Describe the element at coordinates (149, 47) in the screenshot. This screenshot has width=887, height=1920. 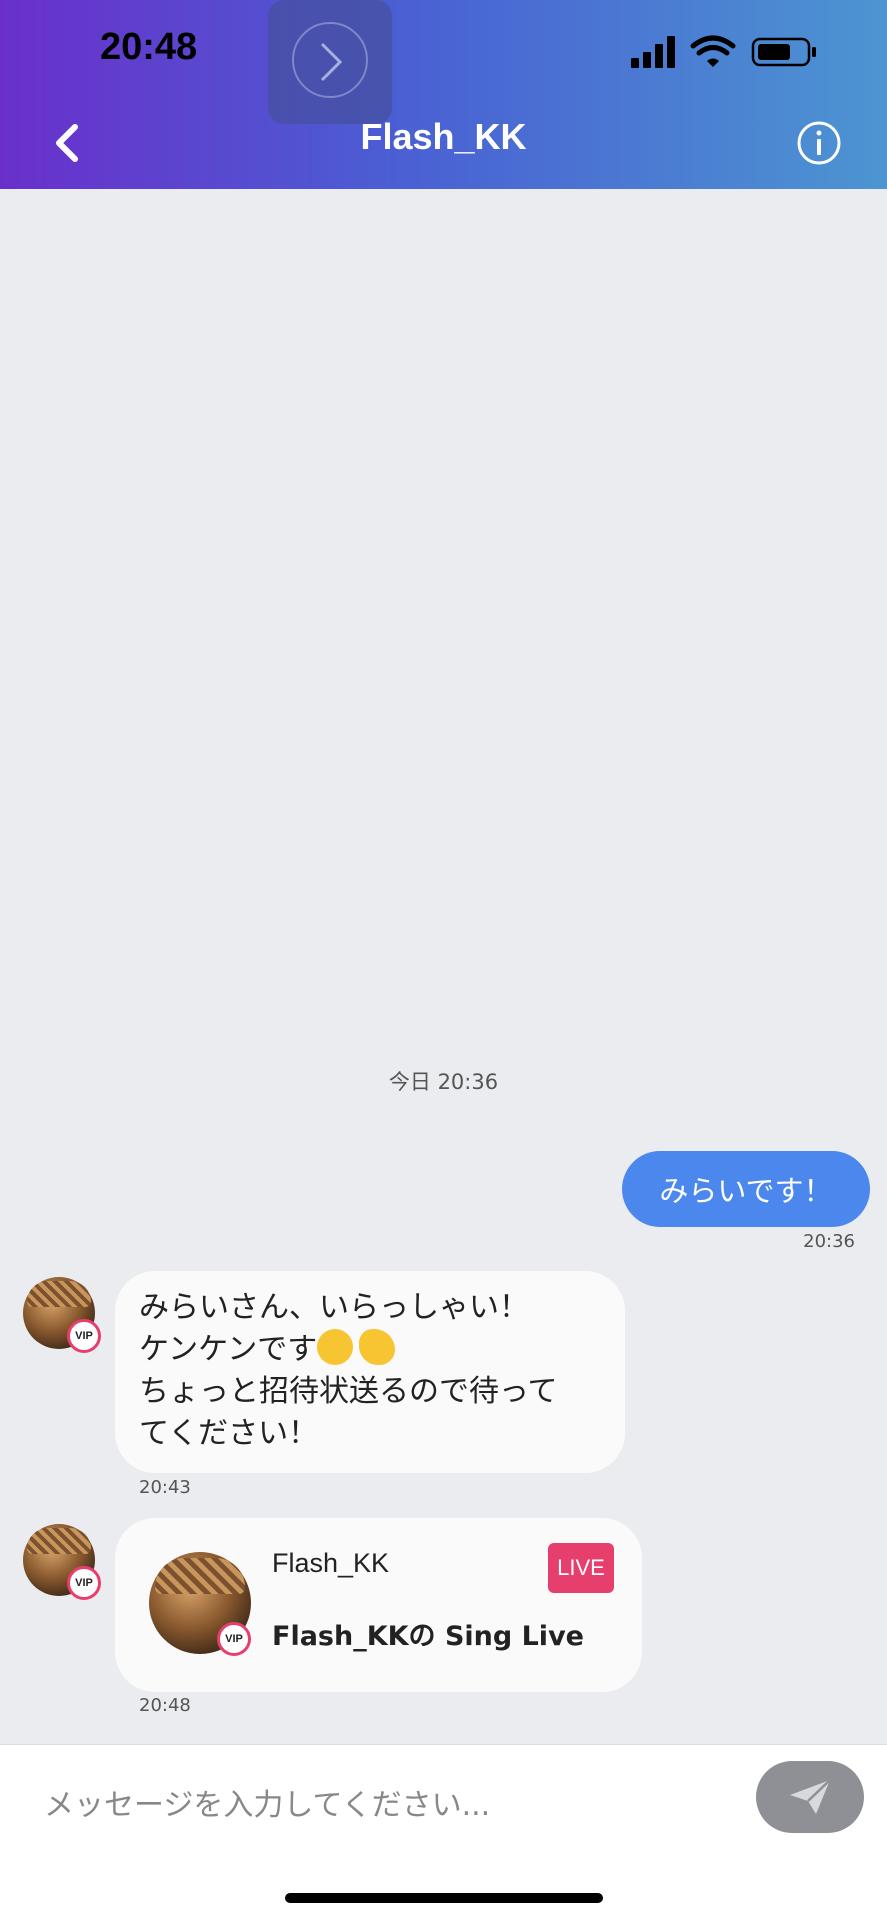
I see `status-time: 20:48` at that location.